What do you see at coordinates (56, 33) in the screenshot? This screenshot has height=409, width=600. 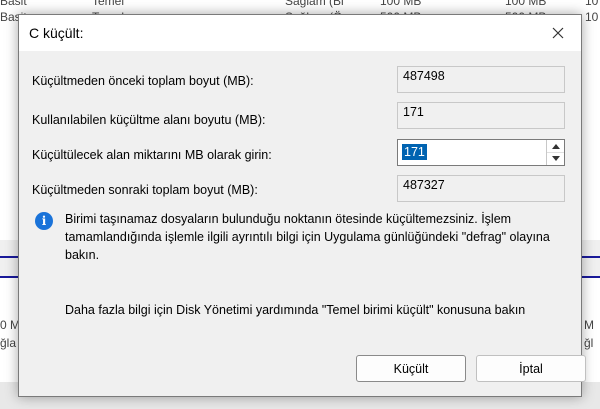 I see `dialog-title: C küçült:` at bounding box center [56, 33].